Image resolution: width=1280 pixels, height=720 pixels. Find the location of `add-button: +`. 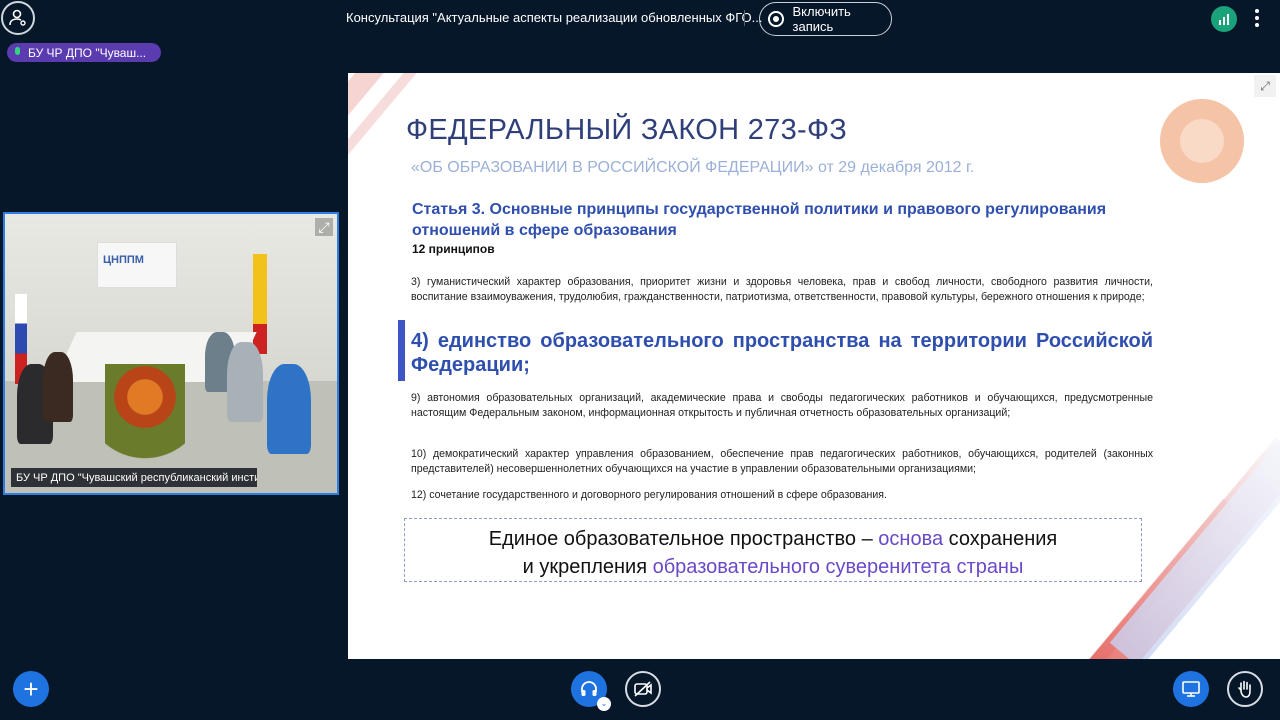

add-button: + is located at coordinates (31, 689).